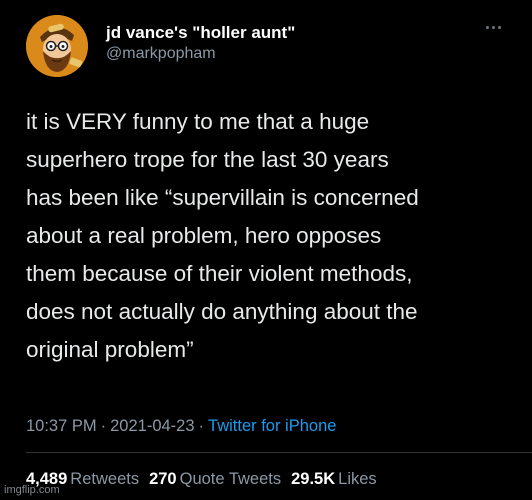 Image resolution: width=532 pixels, height=500 pixels. I want to click on divider, so click(279, 452).